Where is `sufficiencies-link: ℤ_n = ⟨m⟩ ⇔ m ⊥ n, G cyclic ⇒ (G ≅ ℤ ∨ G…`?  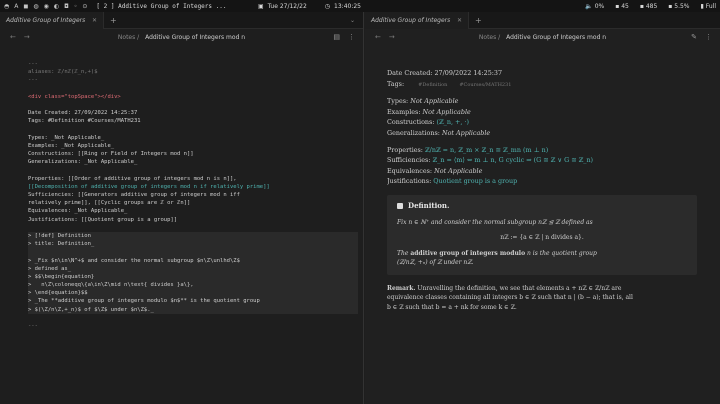 sufficiencies-link: ℤ_n = ⟨m⟩ ⇔ m ⊥ n, G cyclic ⇒ (G ≅ ℤ ∨ G… is located at coordinates (512, 160).